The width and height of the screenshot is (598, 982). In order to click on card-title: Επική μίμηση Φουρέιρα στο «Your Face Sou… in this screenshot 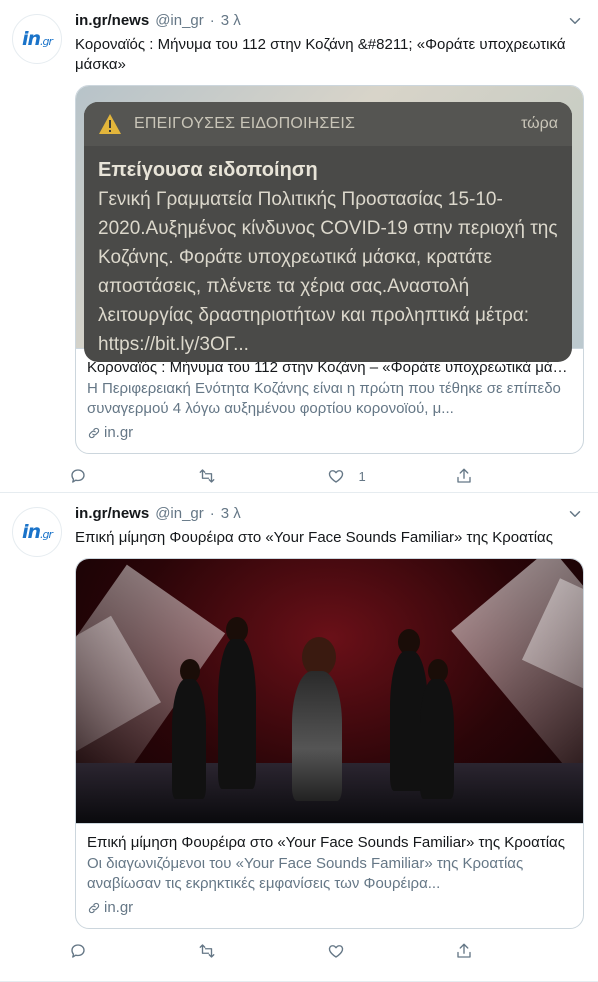, I will do `click(329, 843)`.